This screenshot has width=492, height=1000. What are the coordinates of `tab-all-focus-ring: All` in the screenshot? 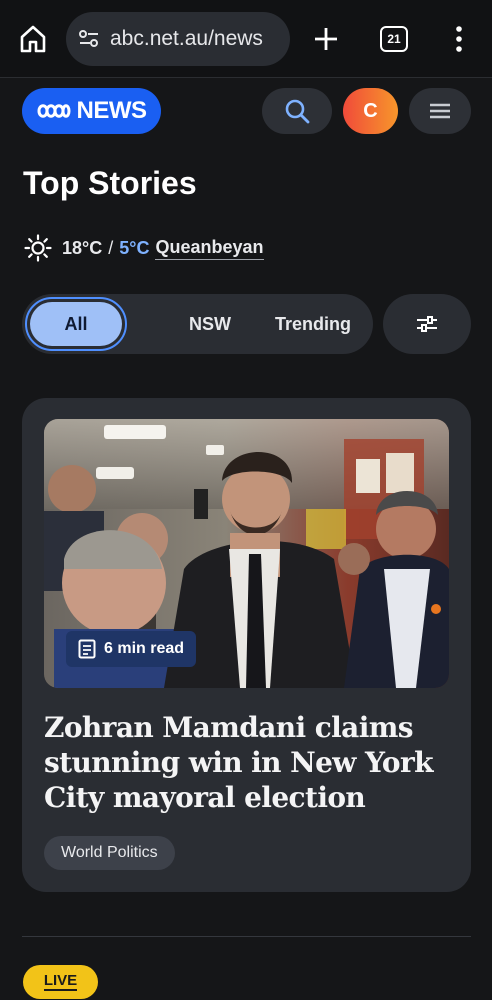 It's located at (76, 324).